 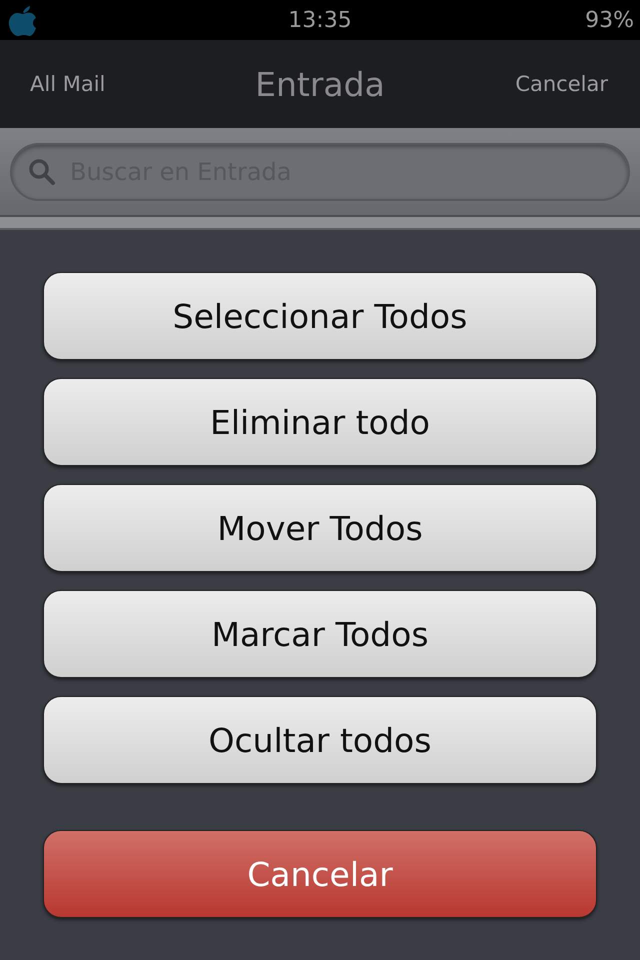 What do you see at coordinates (320, 634) in the screenshot?
I see `action-button: Marcar Todos` at bounding box center [320, 634].